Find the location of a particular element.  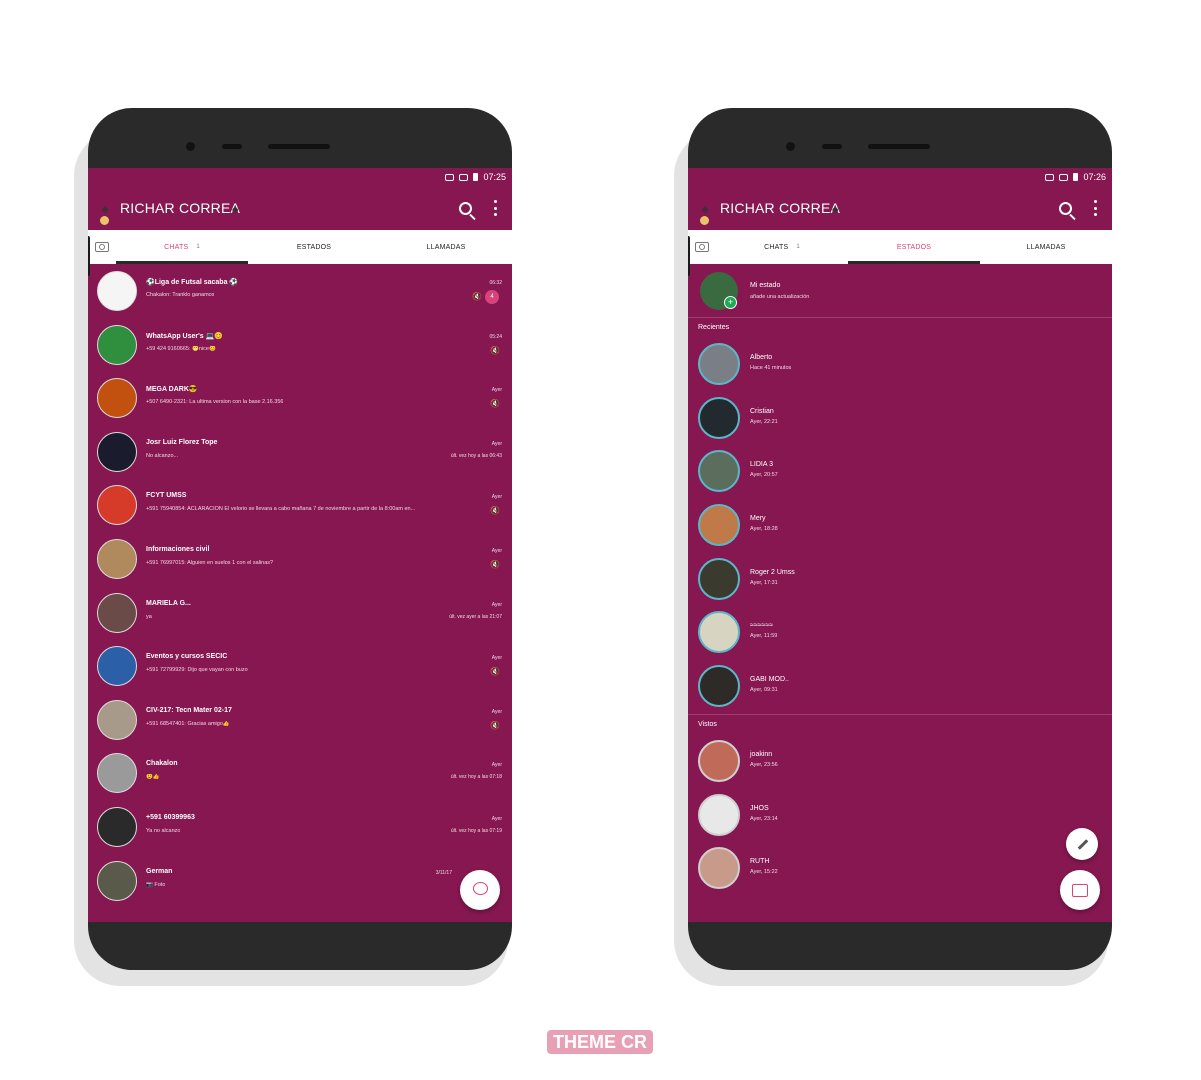

tab-label: CHATS is located at coordinates (176, 247).